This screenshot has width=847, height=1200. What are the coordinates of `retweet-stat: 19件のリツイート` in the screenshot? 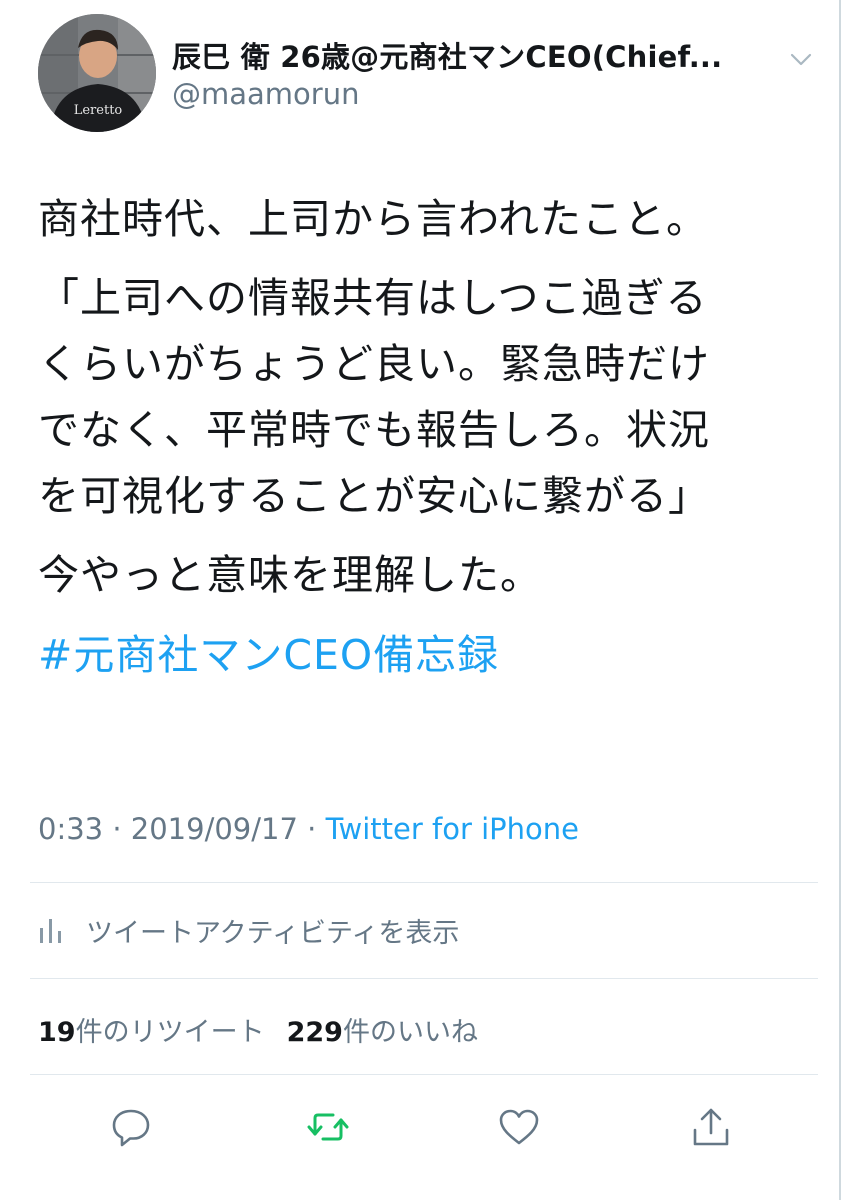 It's located at (151, 1032).